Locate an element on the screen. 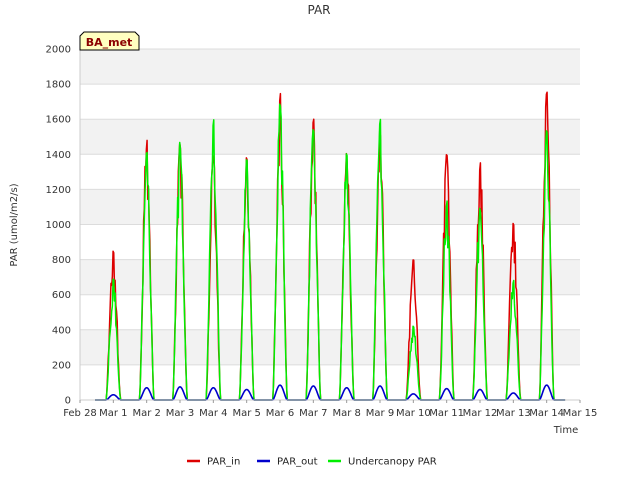 Image resolution: width=640 pixels, height=480 pixels. y-tick-label: 600 is located at coordinates (61, 295).